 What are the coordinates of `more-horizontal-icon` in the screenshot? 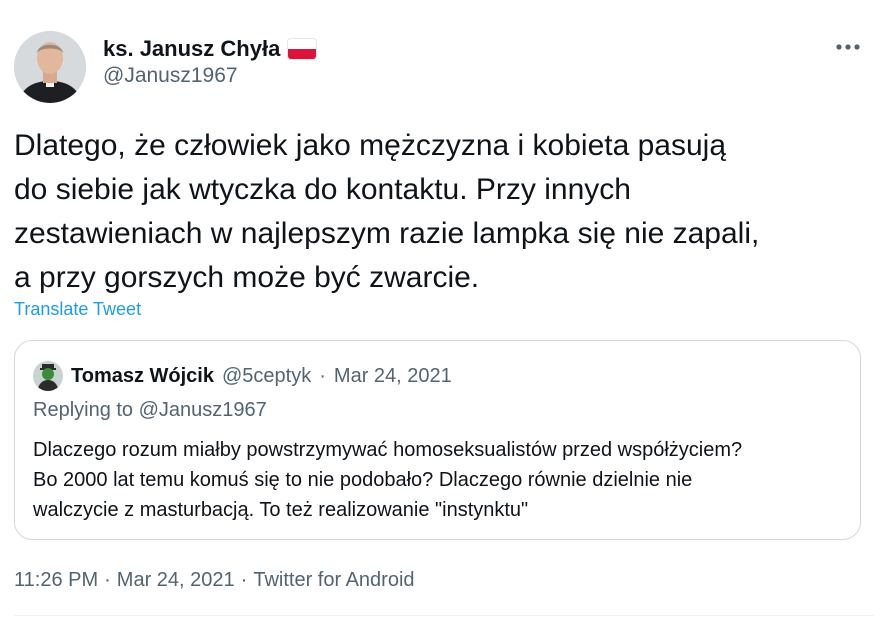 It's located at (848, 47).